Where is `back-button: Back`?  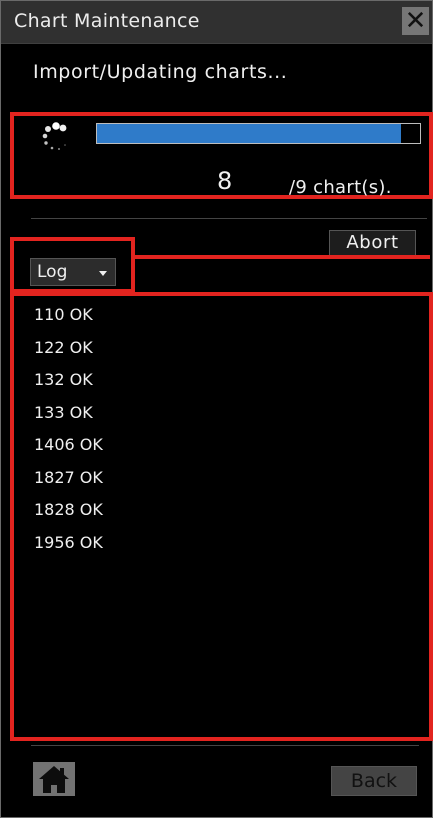 back-button: Back is located at coordinates (374, 781).